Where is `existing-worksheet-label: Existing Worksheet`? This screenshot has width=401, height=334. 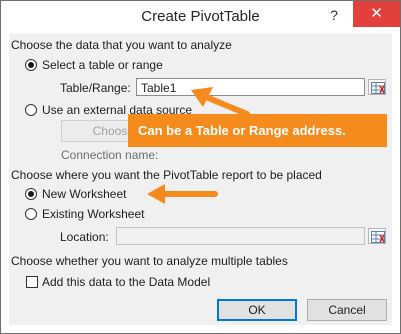
existing-worksheet-label: Existing Worksheet is located at coordinates (93, 214).